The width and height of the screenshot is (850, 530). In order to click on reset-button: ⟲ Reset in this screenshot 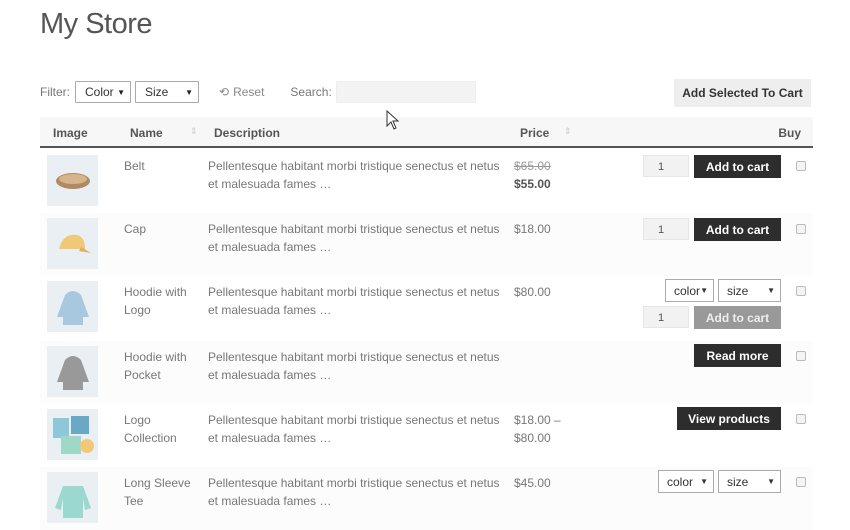, I will do `click(241, 92)`.